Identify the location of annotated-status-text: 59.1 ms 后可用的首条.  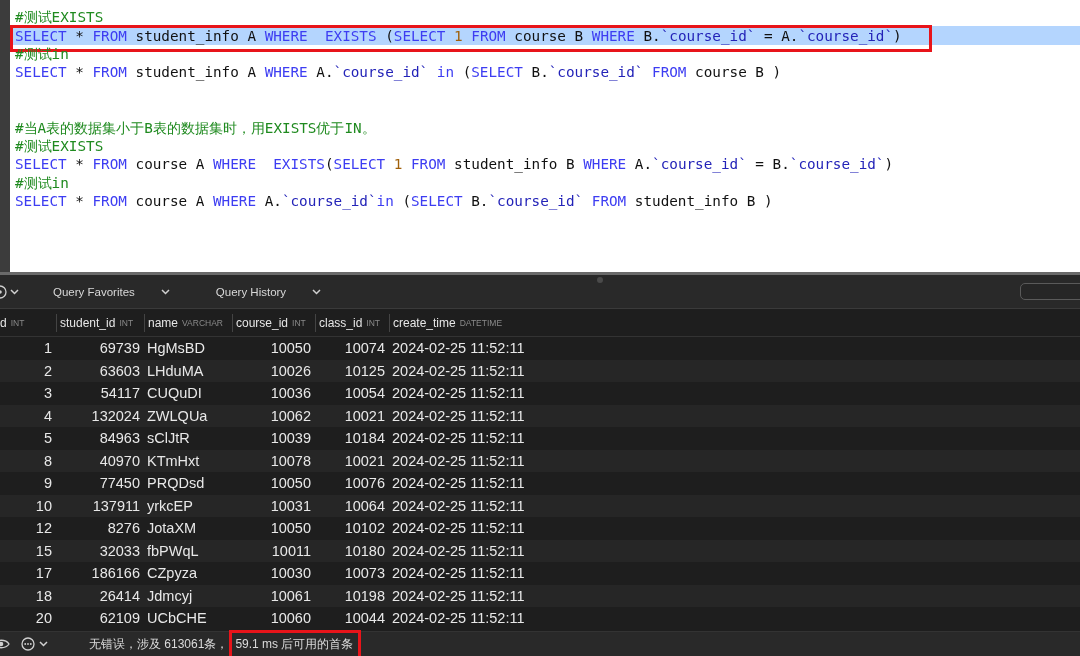
(295, 642).